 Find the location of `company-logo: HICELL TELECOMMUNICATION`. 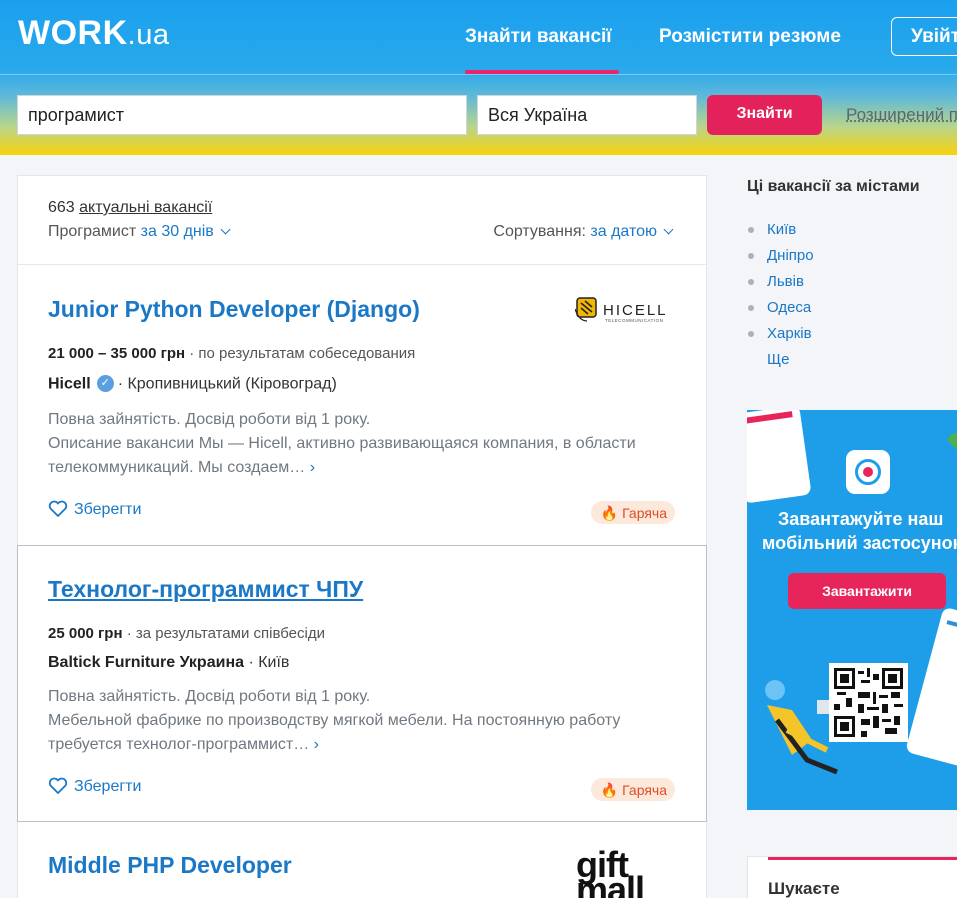

company-logo: HICELL TELECOMMUNICATION is located at coordinates (626, 309).